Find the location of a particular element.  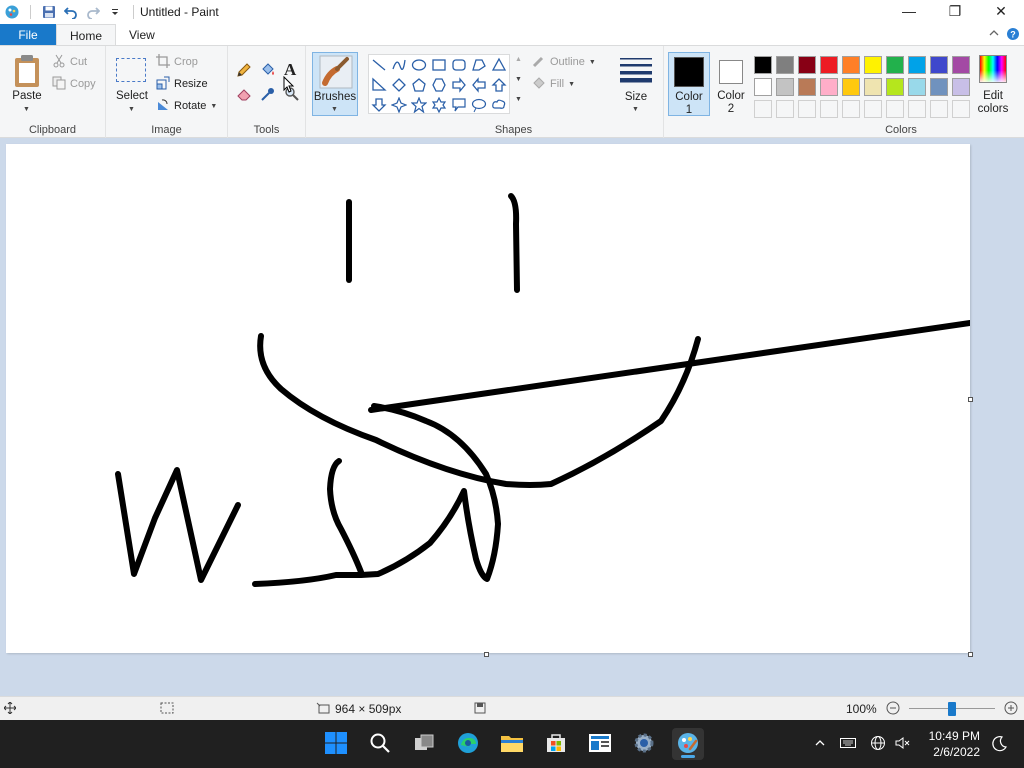

oval-callout-shape-icon is located at coordinates (479, 105).